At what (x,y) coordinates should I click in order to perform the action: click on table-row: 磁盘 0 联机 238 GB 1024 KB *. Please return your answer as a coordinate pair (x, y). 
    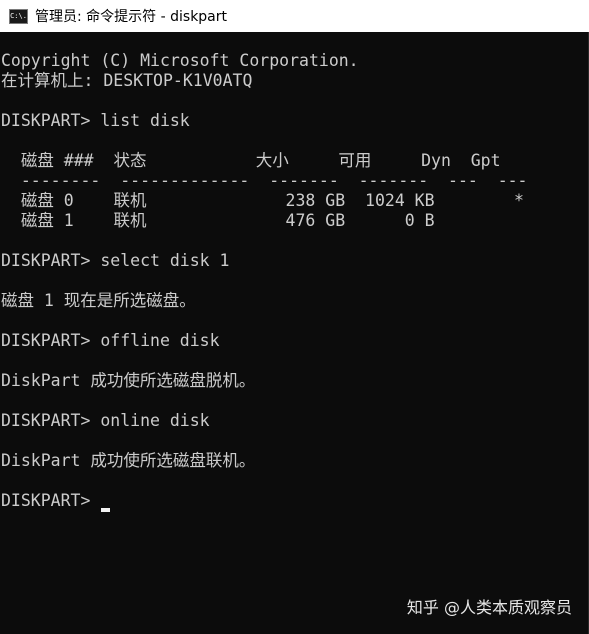
    Looking at the image, I should click on (262, 200).